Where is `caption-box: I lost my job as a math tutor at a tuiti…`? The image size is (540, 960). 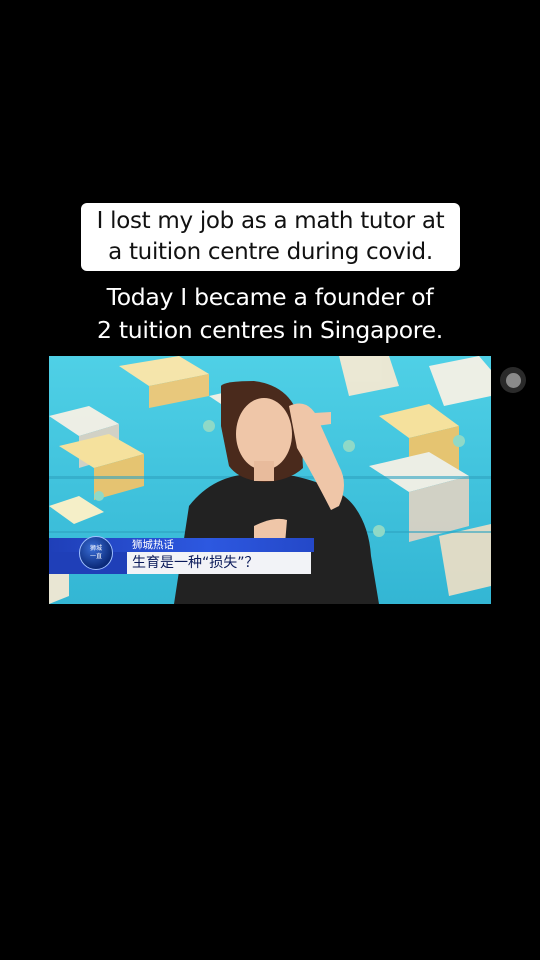 caption-box: I lost my job as a math tutor at a tuiti… is located at coordinates (270, 237).